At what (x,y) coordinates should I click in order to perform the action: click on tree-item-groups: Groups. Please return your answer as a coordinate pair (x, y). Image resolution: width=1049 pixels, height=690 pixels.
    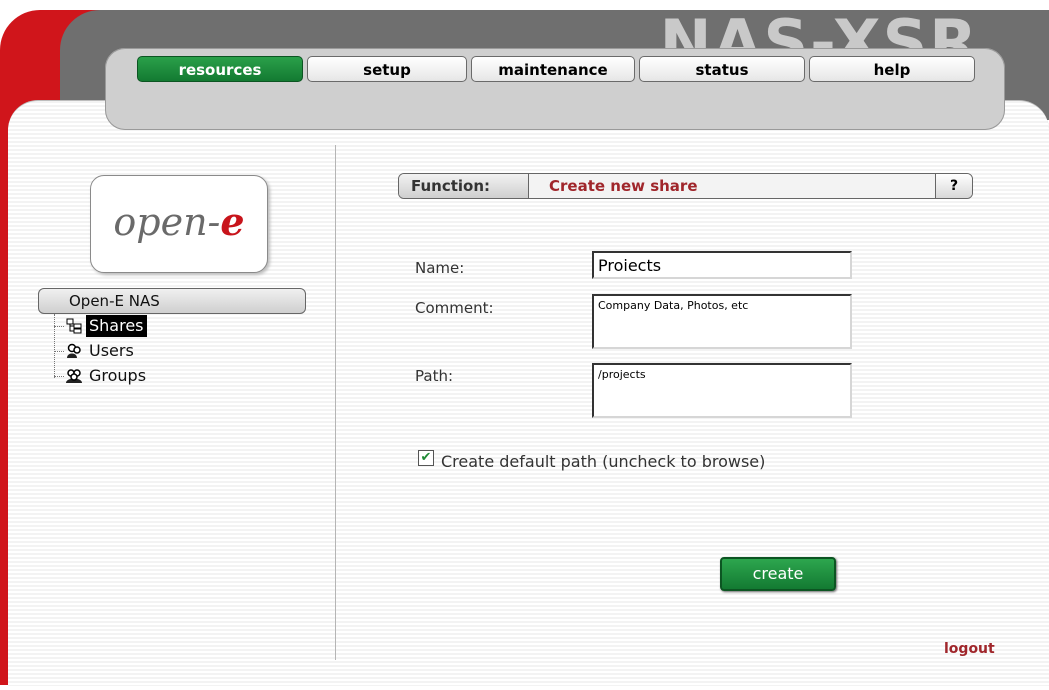
    Looking at the image, I should click on (101, 376).